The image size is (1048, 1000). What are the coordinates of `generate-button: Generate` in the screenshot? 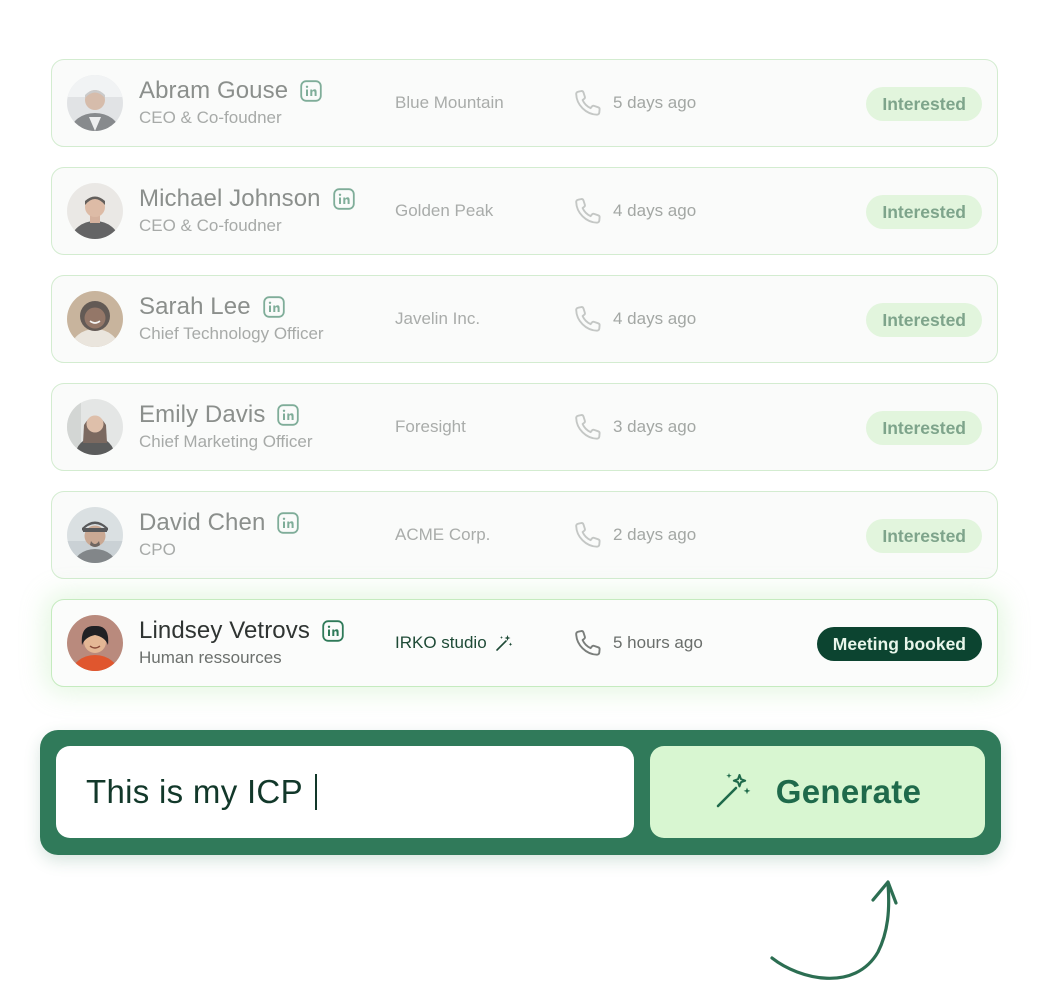 It's located at (817, 792).